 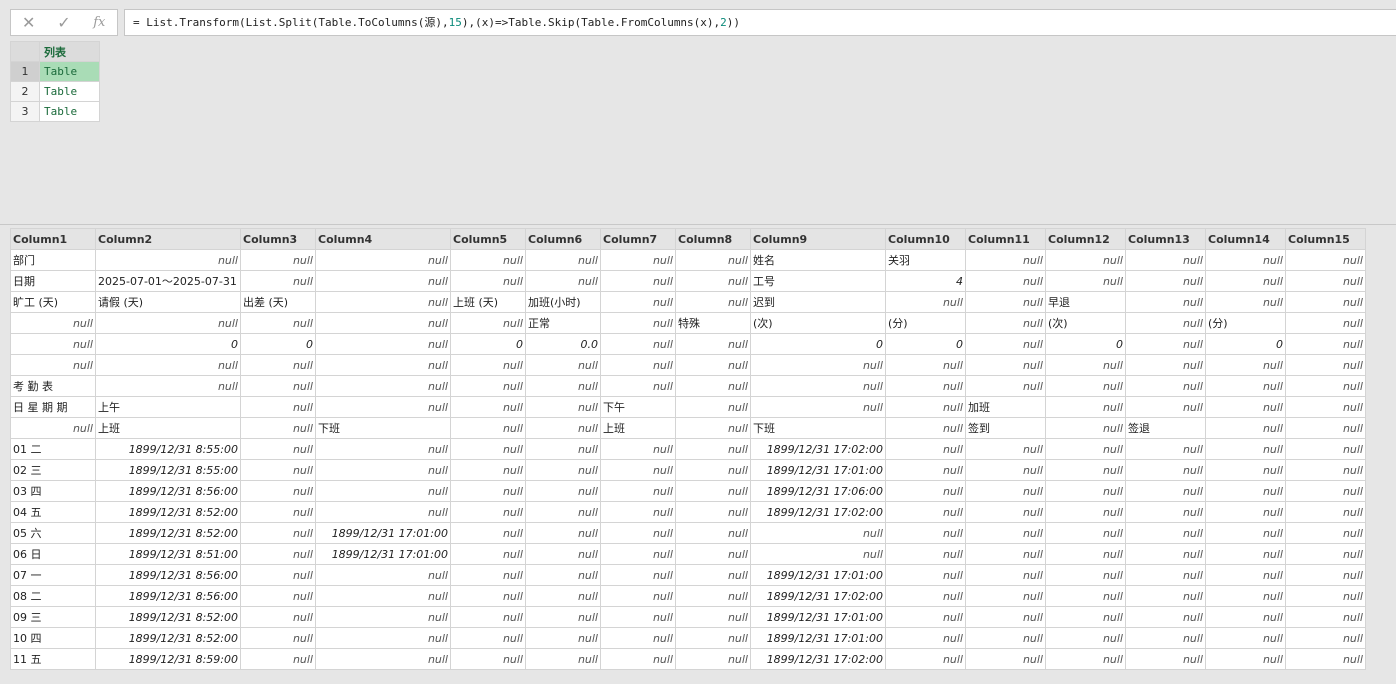 I want to click on table-cell: 01 二, so click(x=53, y=449).